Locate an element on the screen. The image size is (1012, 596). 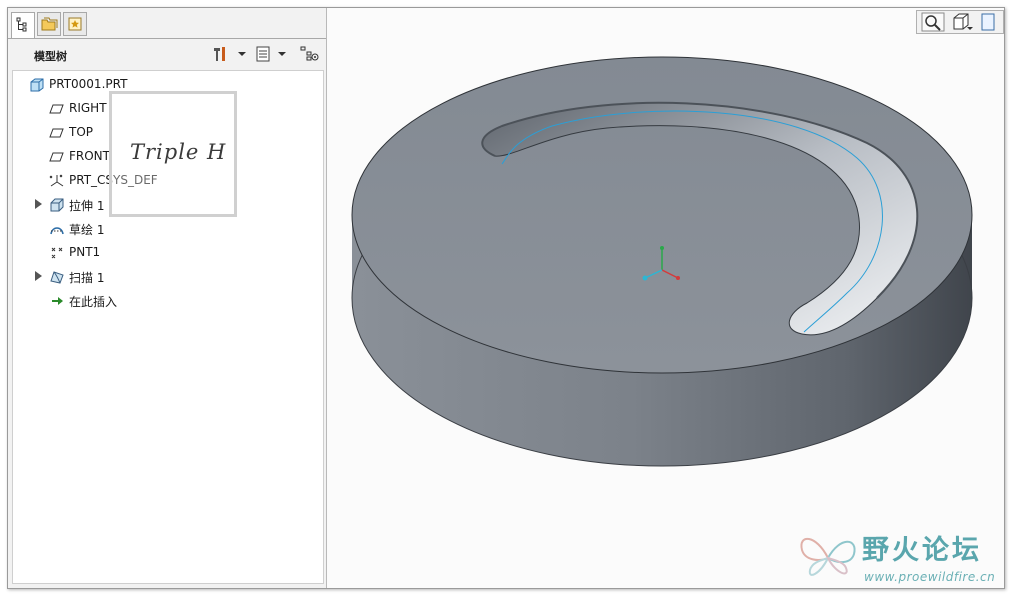
forum-logo: 野火论坛 www.proewildfire.cn is located at coordinates (897, 557).